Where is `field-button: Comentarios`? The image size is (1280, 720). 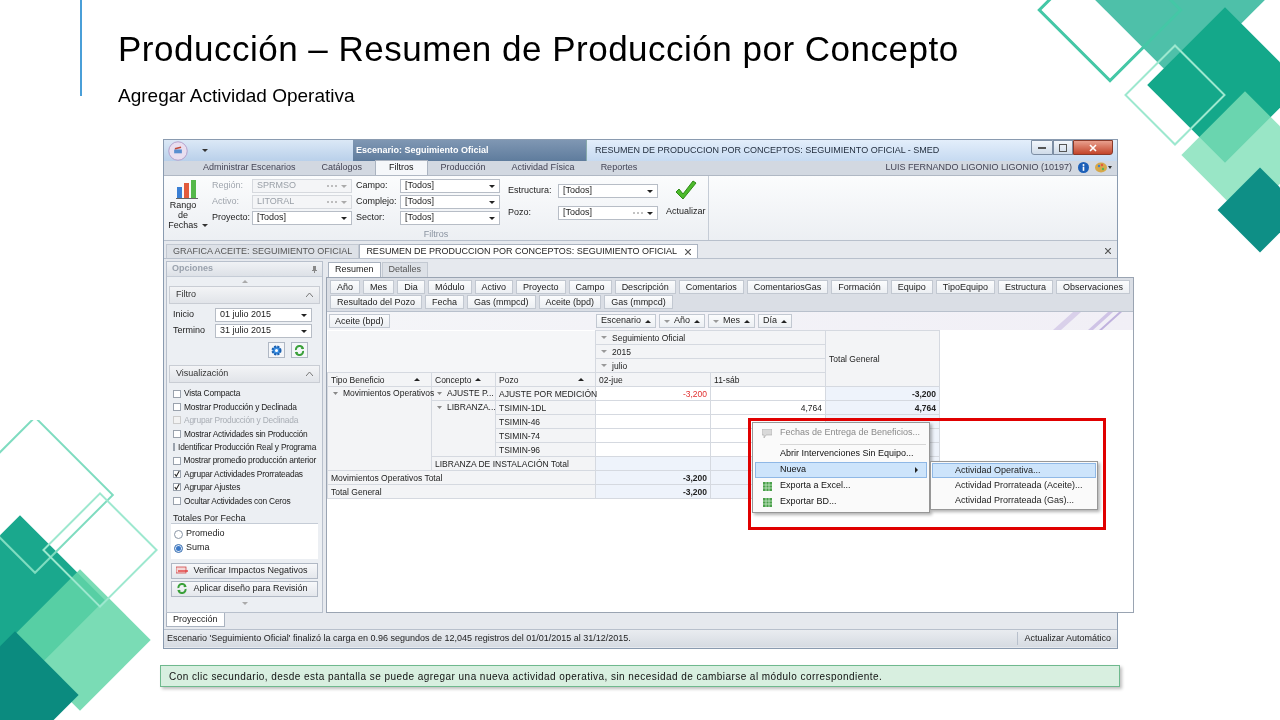 field-button: Comentarios is located at coordinates (711, 287).